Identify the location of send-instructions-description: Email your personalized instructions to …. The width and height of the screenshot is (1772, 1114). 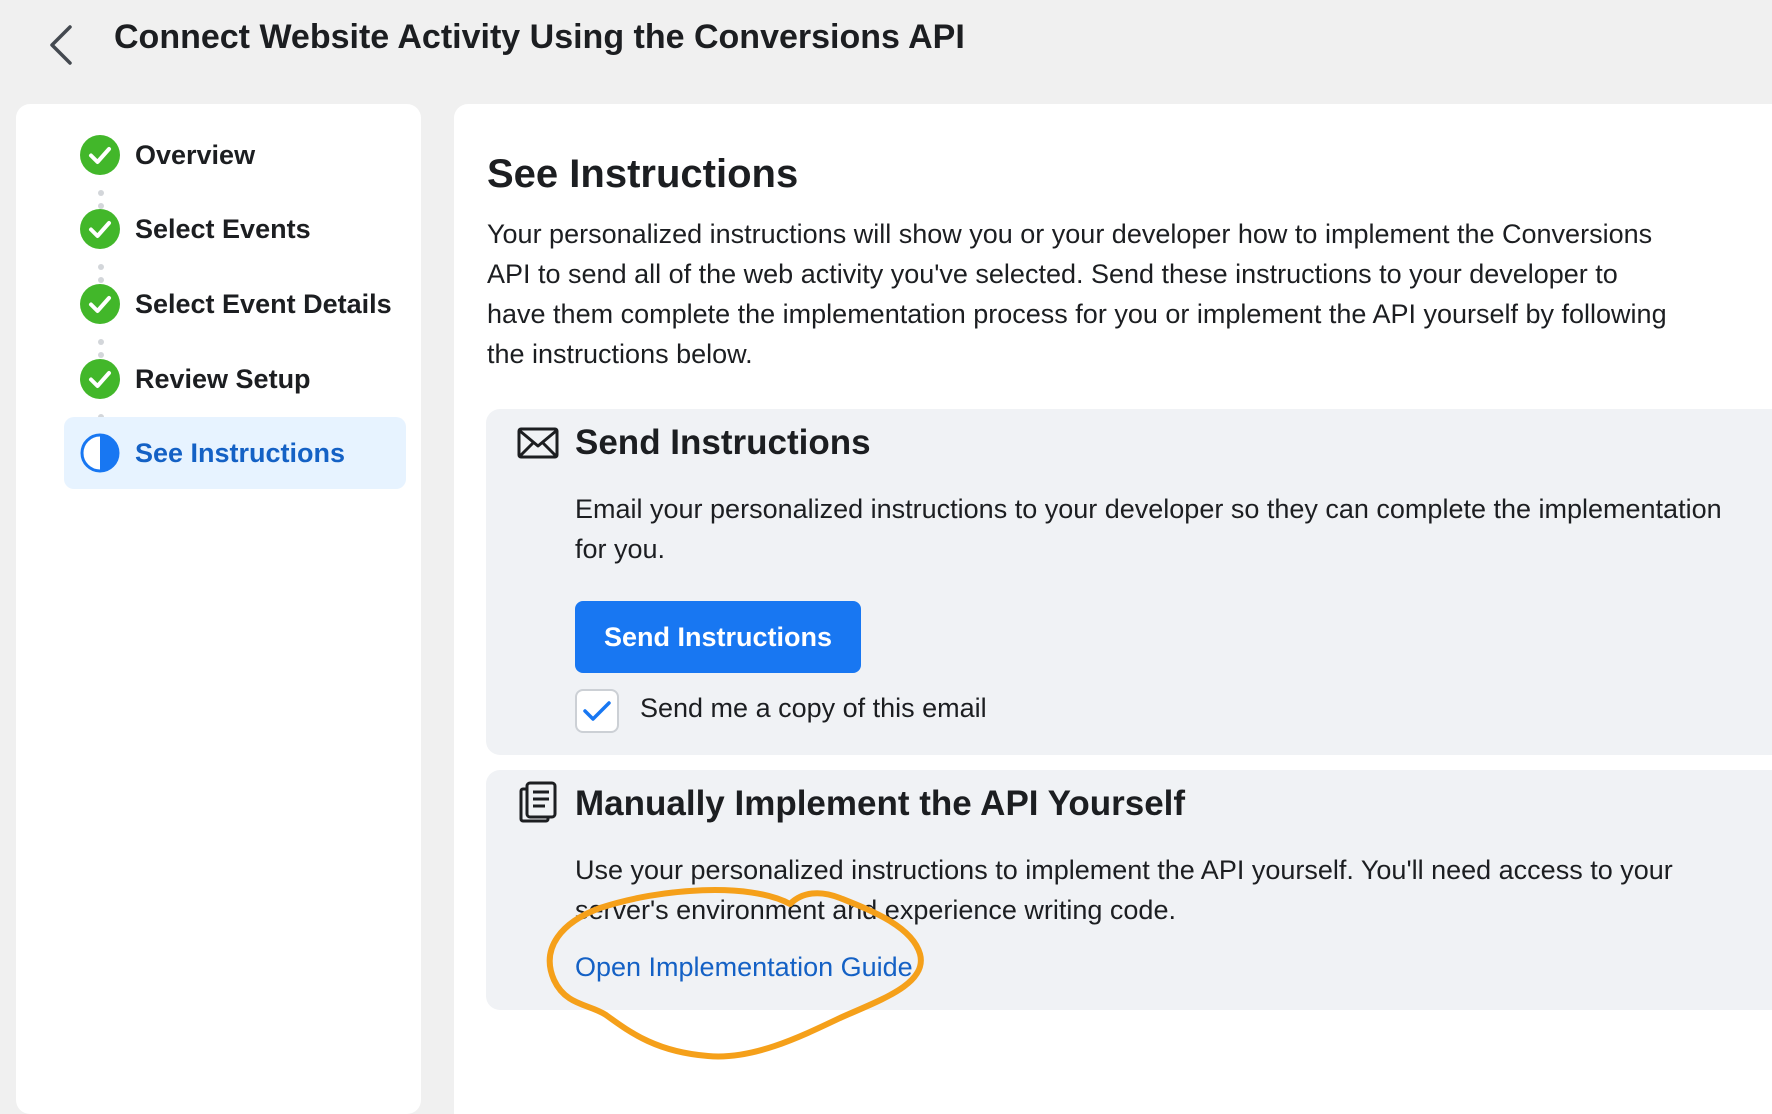
(1148, 529).